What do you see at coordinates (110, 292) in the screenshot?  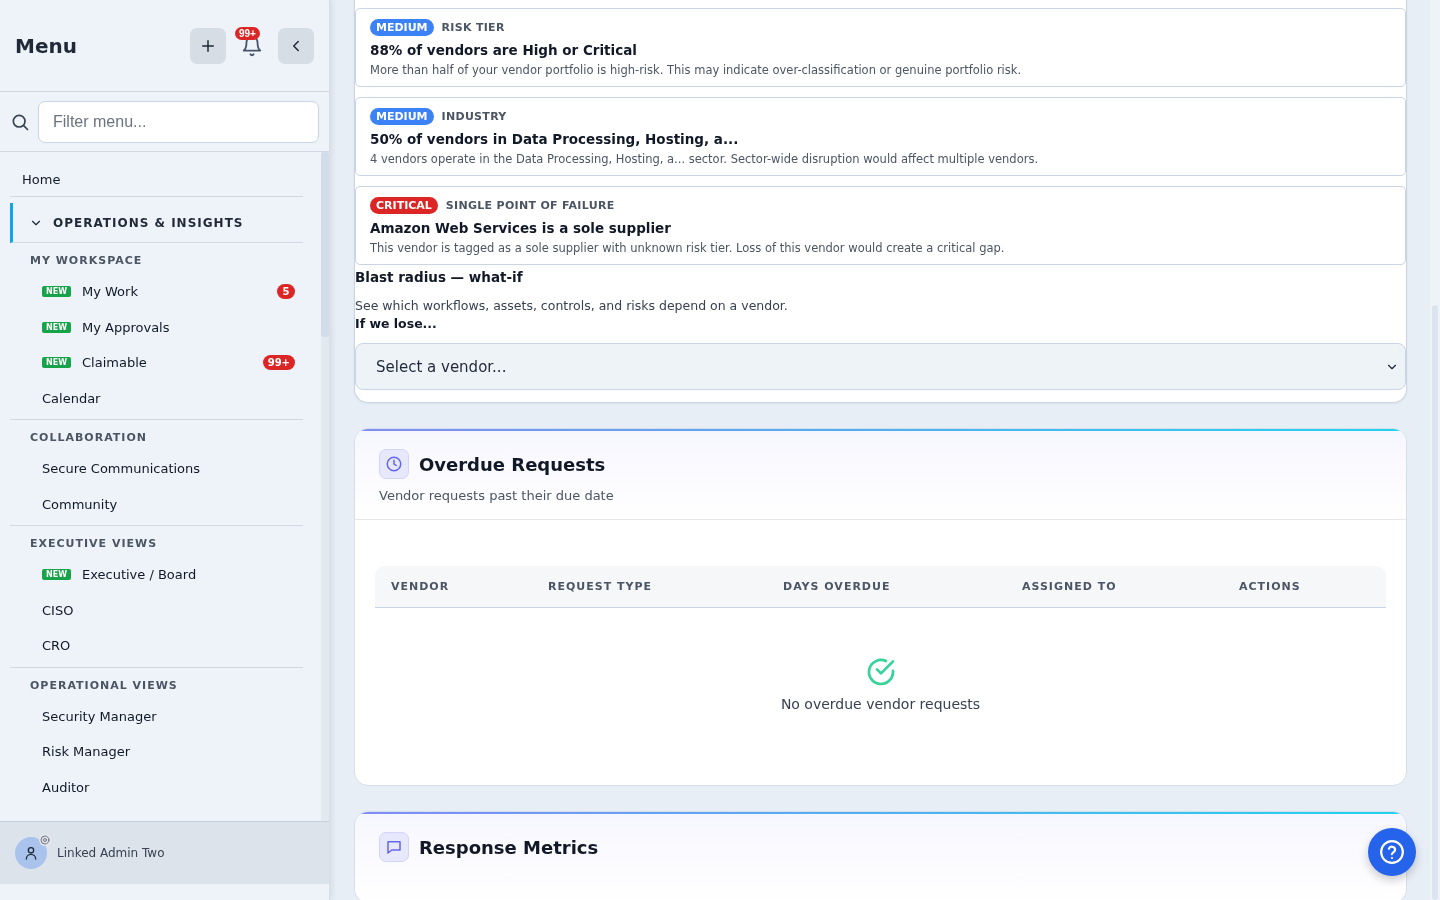 I see `nav-item-label: My Work` at bounding box center [110, 292].